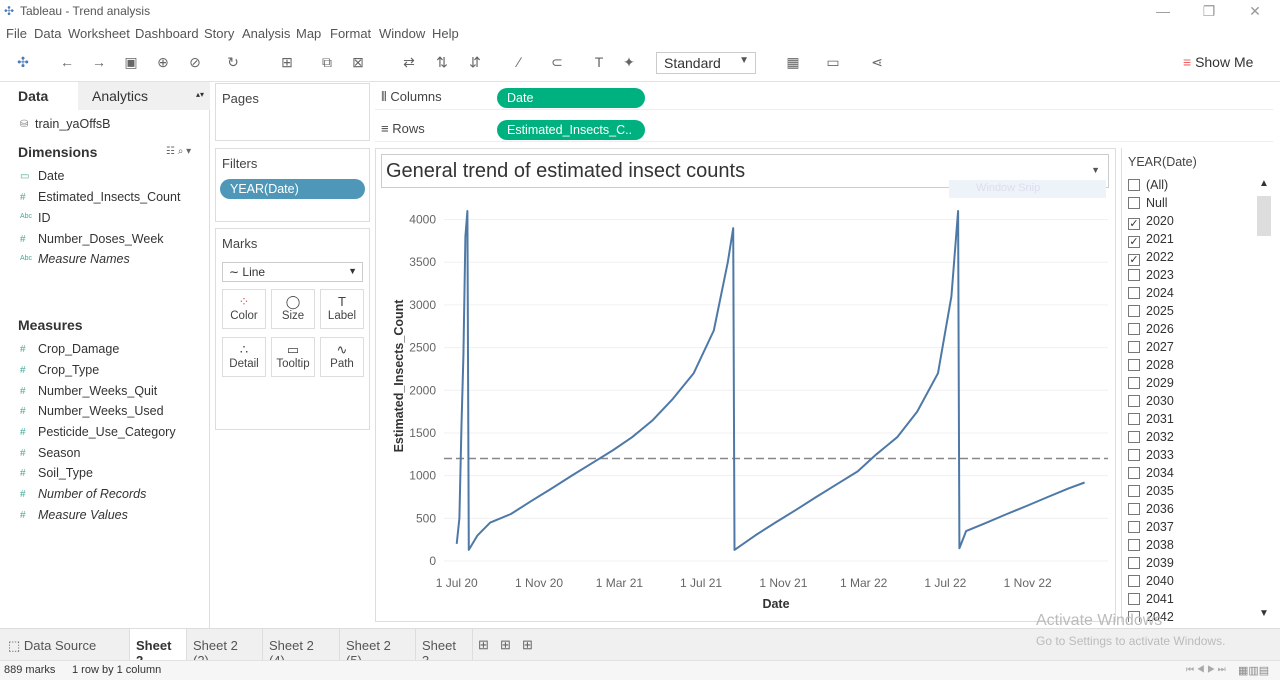  Describe the element at coordinates (244, 309) in the screenshot. I see `color-button: ⁘ Color` at that location.